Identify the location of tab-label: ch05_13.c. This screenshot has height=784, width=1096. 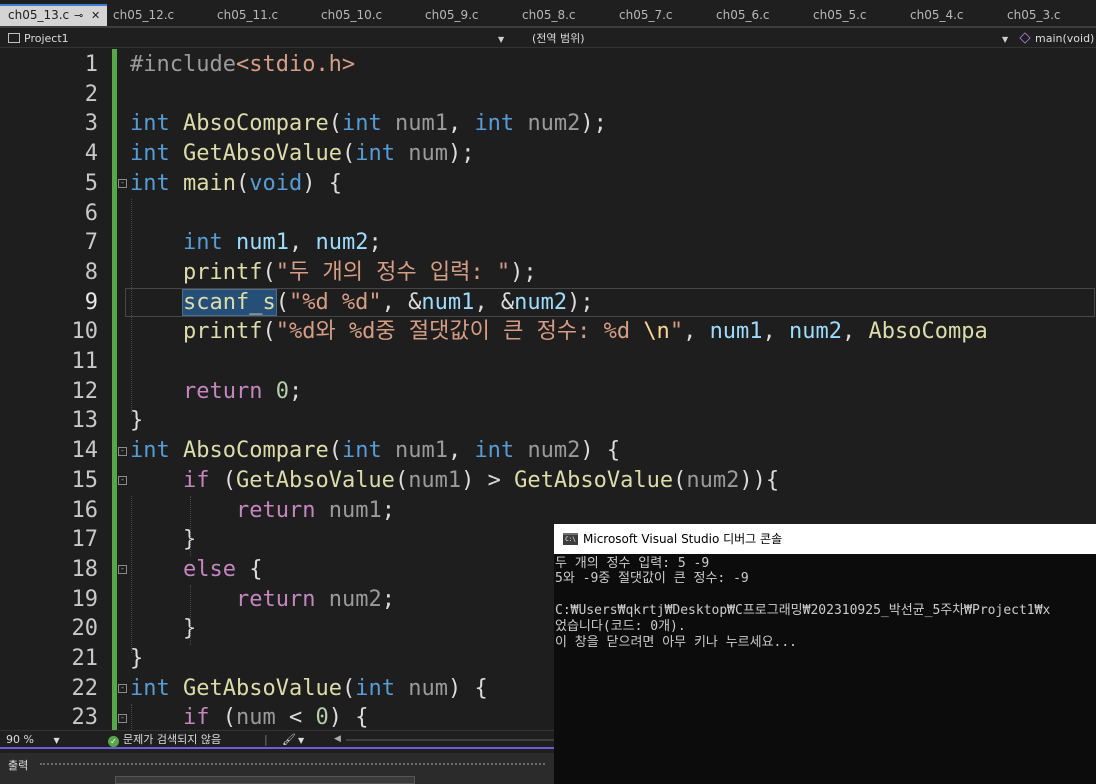
(39, 15).